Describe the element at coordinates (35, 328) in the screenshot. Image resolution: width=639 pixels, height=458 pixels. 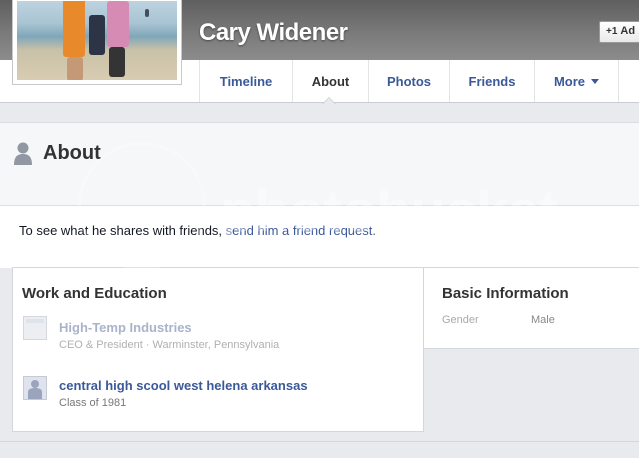
I see `building-icon` at that location.